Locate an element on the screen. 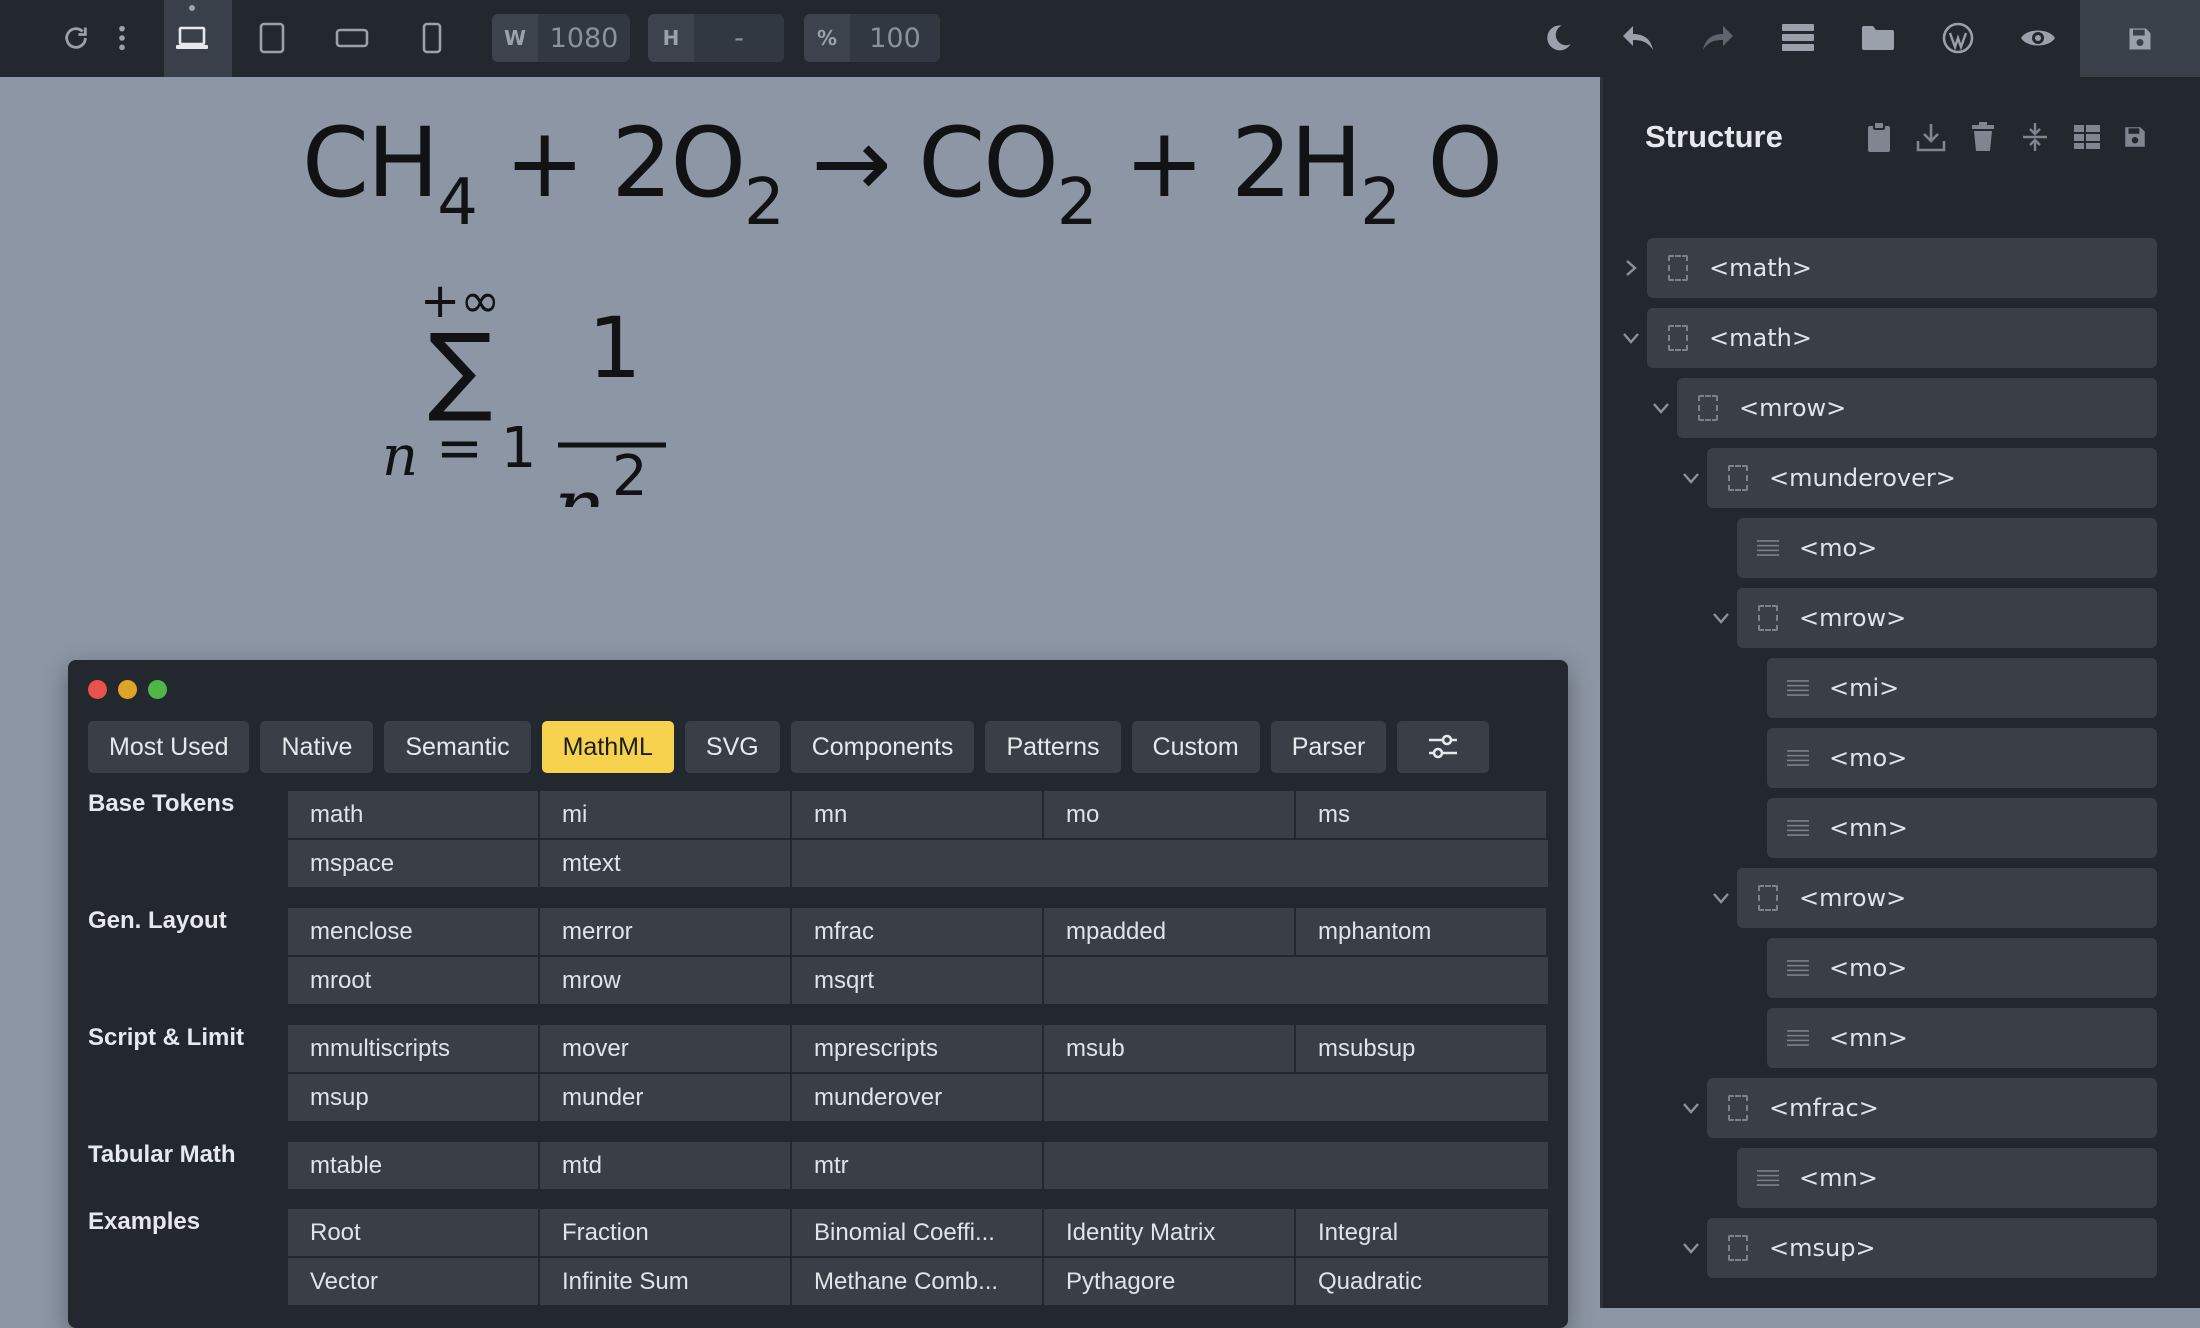 The height and width of the screenshot is (1328, 2200). methane-combustion-equation: CH4 + 2O2 → CO2 + 2H2 O is located at coordinates (902, 173).